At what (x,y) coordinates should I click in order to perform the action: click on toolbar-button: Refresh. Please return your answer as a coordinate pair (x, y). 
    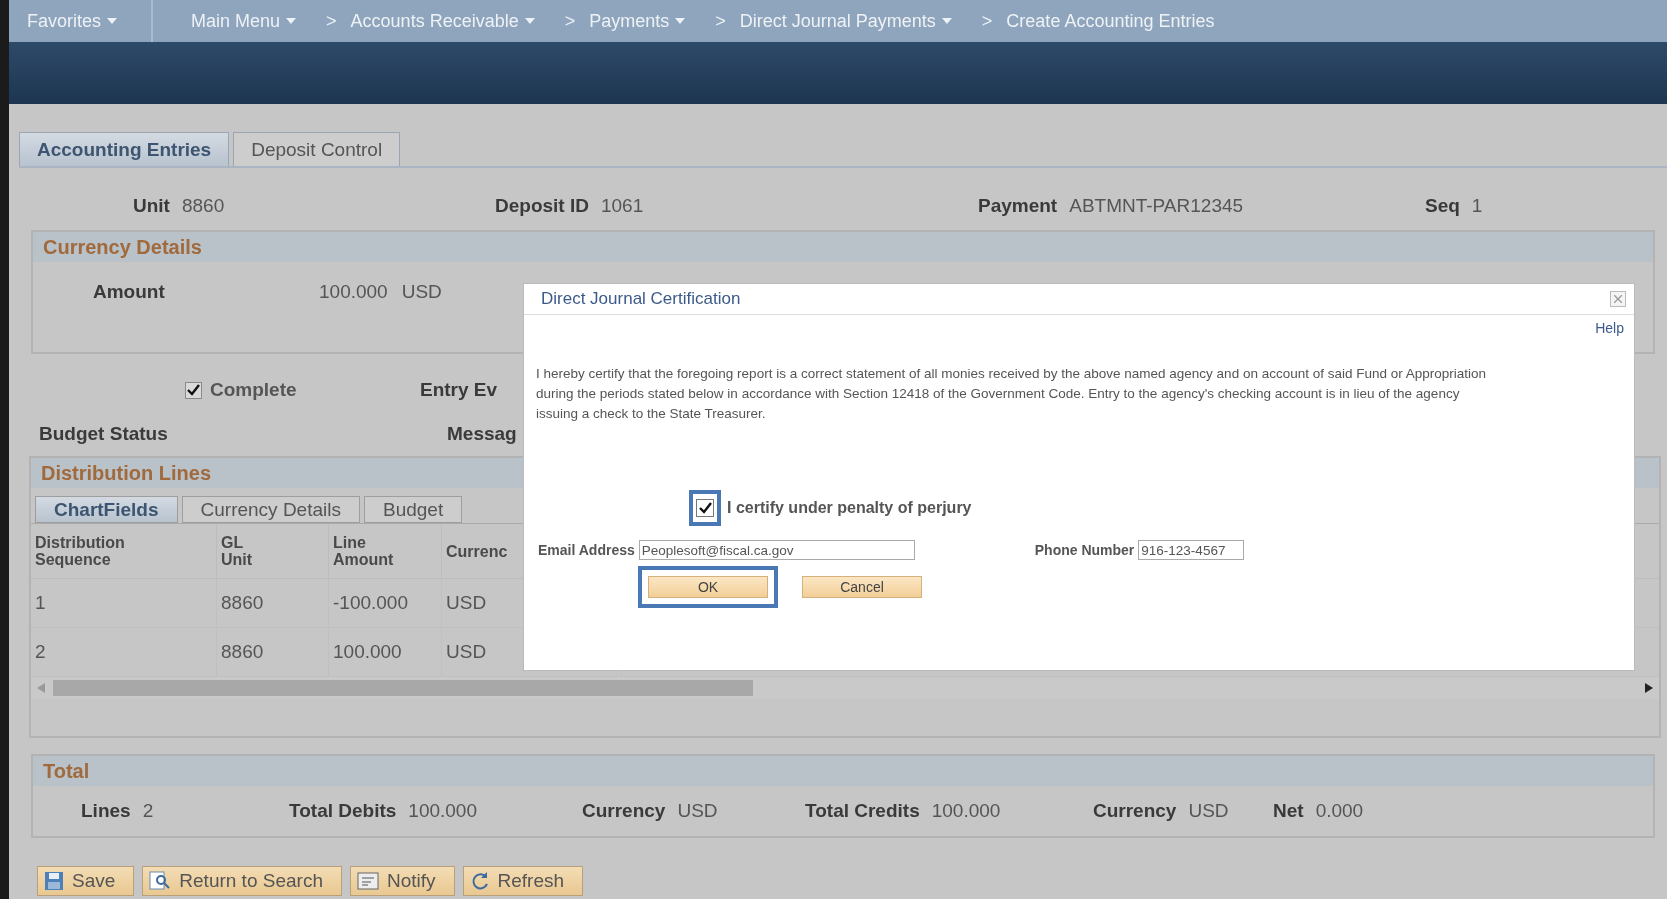
    Looking at the image, I should click on (523, 881).